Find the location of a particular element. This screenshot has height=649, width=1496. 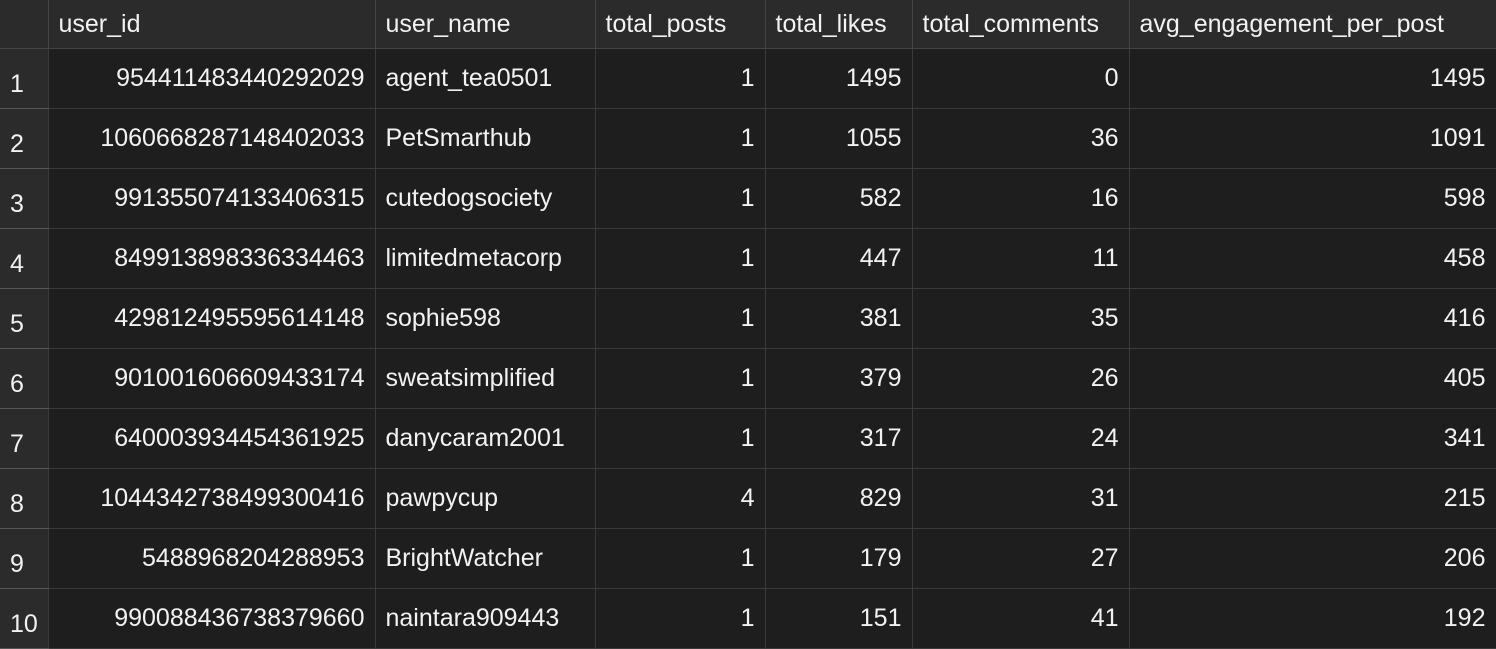

cell-total-comments: 11 is located at coordinates (1021, 258).